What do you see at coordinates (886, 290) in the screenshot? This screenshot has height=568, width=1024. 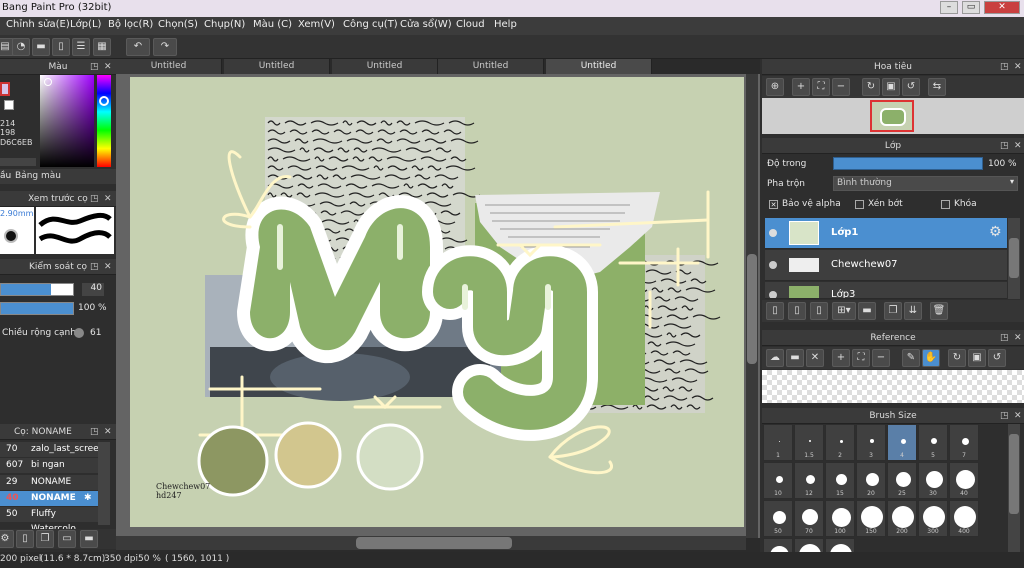 I see `layer-row: Lớp3` at bounding box center [886, 290].